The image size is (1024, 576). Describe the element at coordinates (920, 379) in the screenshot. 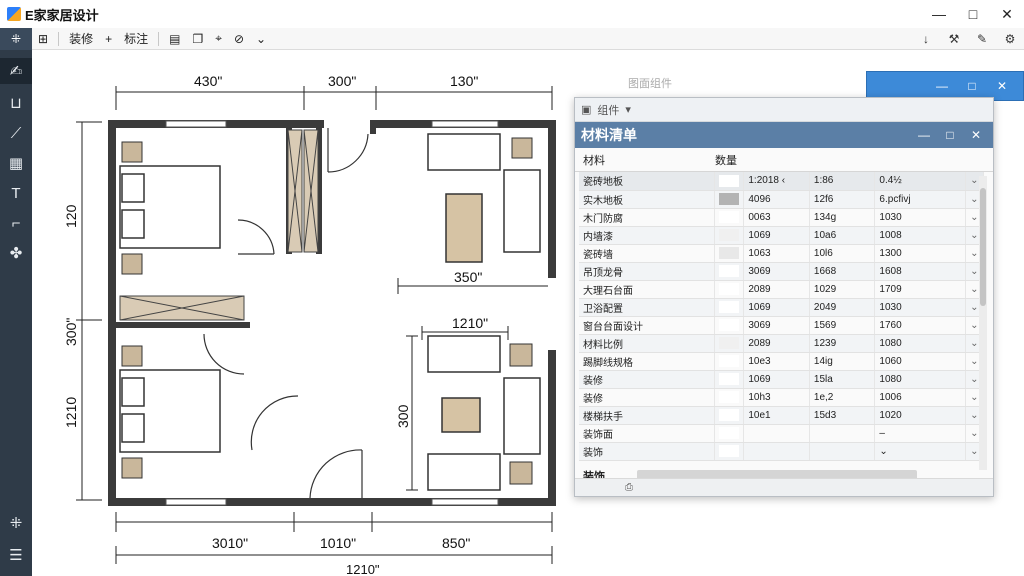

I see `value-cell: 1080` at that location.